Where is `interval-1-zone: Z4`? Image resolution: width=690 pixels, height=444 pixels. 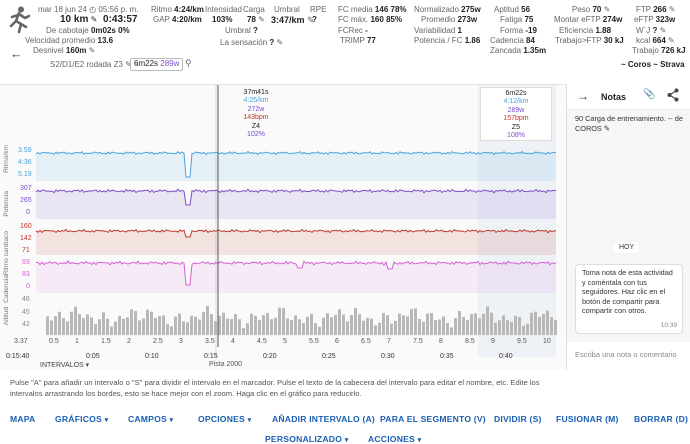 interval-1-zone: Z4 is located at coordinates (256, 126).